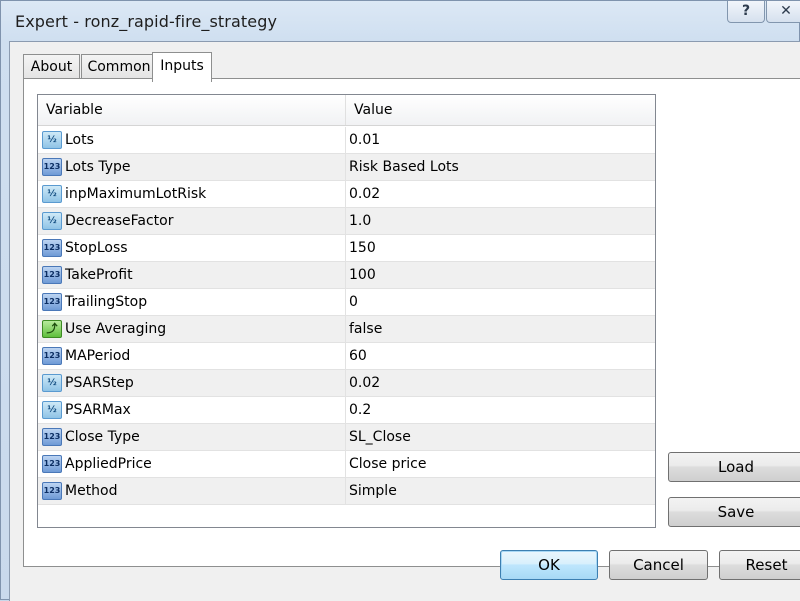 The height and width of the screenshot is (601, 800). What do you see at coordinates (146, 21) in the screenshot?
I see `window-title: Expert - ronz_rapid-fire_strategy` at bounding box center [146, 21].